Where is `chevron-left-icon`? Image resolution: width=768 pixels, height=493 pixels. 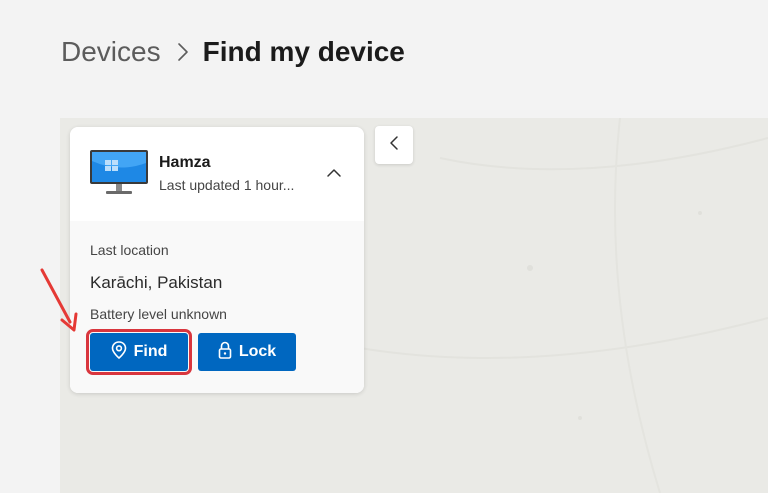
chevron-left-icon is located at coordinates (394, 145).